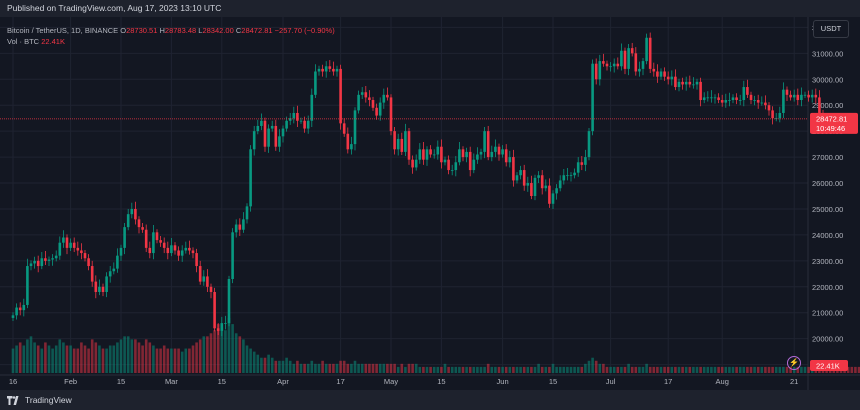 The image size is (860, 410). I want to click on x-tick-label: Aug, so click(722, 381).